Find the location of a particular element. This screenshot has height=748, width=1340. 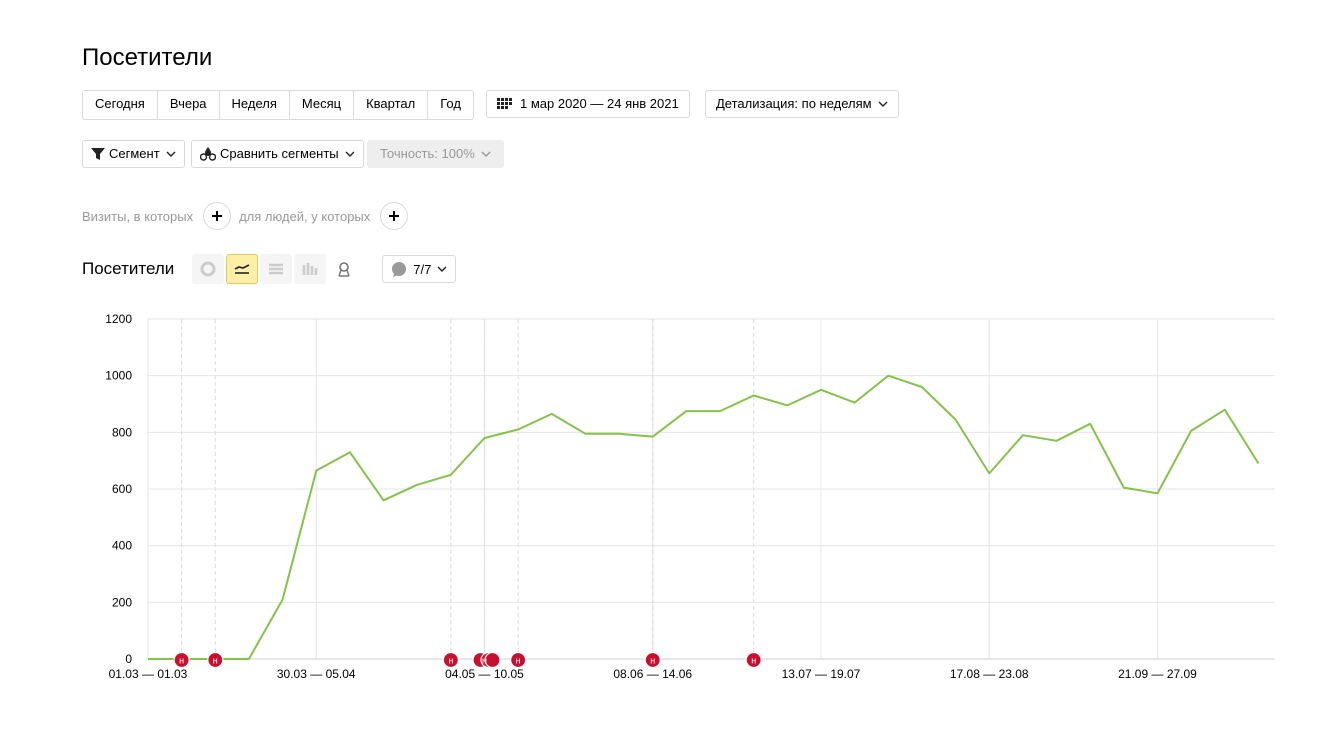

line-chart-view-button is located at coordinates (242, 269).